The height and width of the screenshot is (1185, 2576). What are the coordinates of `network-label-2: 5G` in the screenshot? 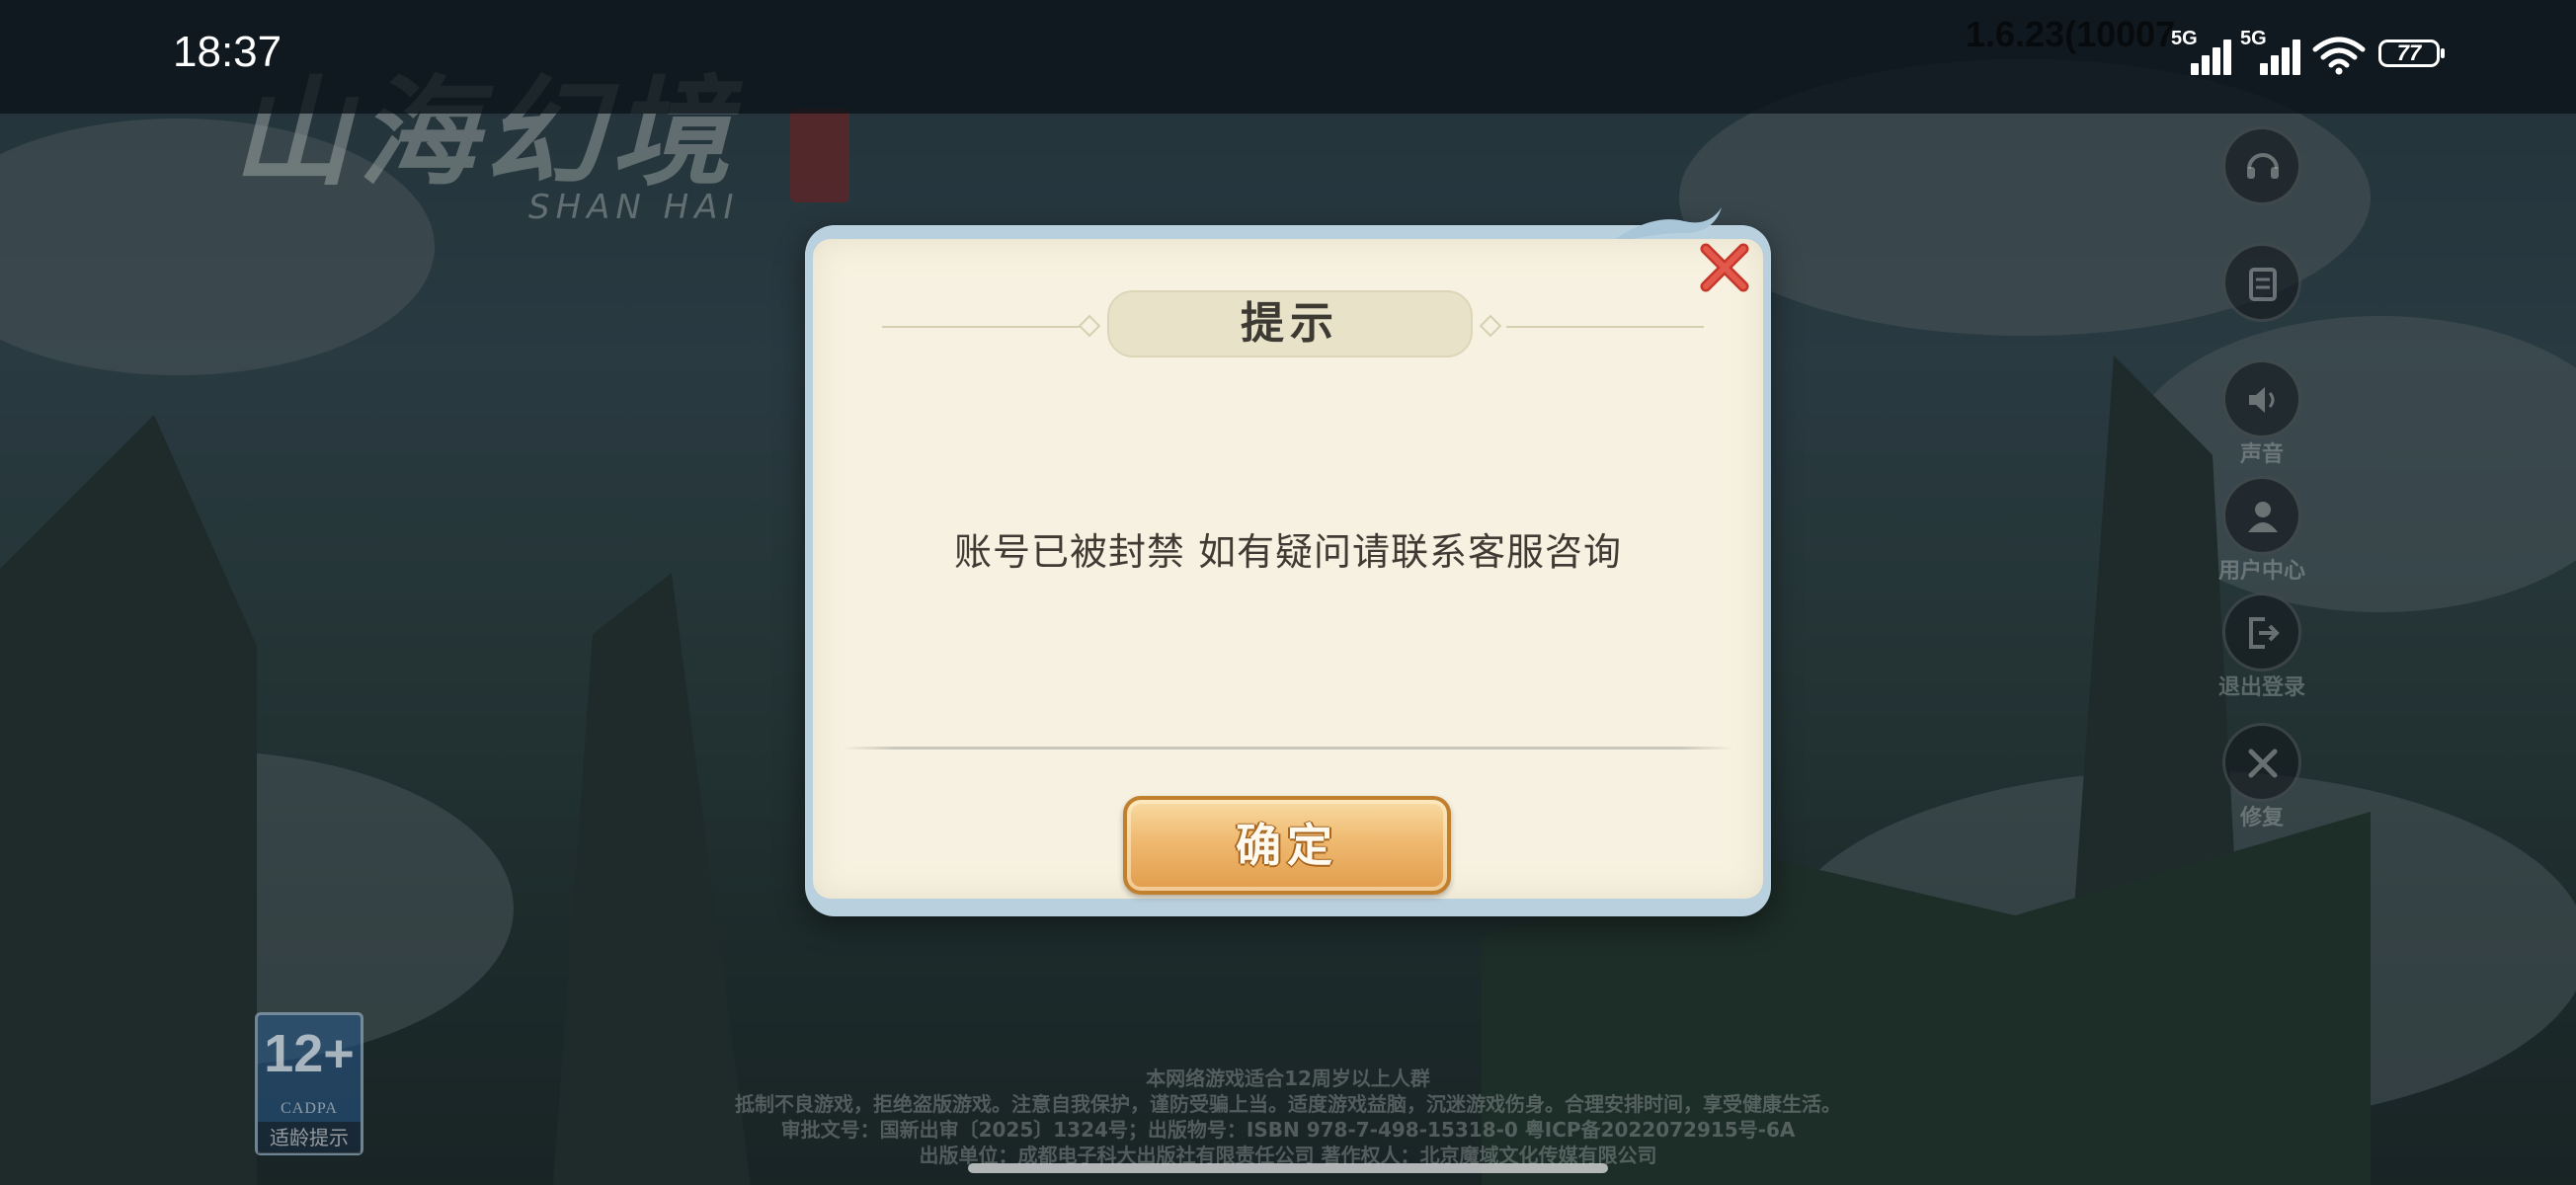 It's located at (2253, 38).